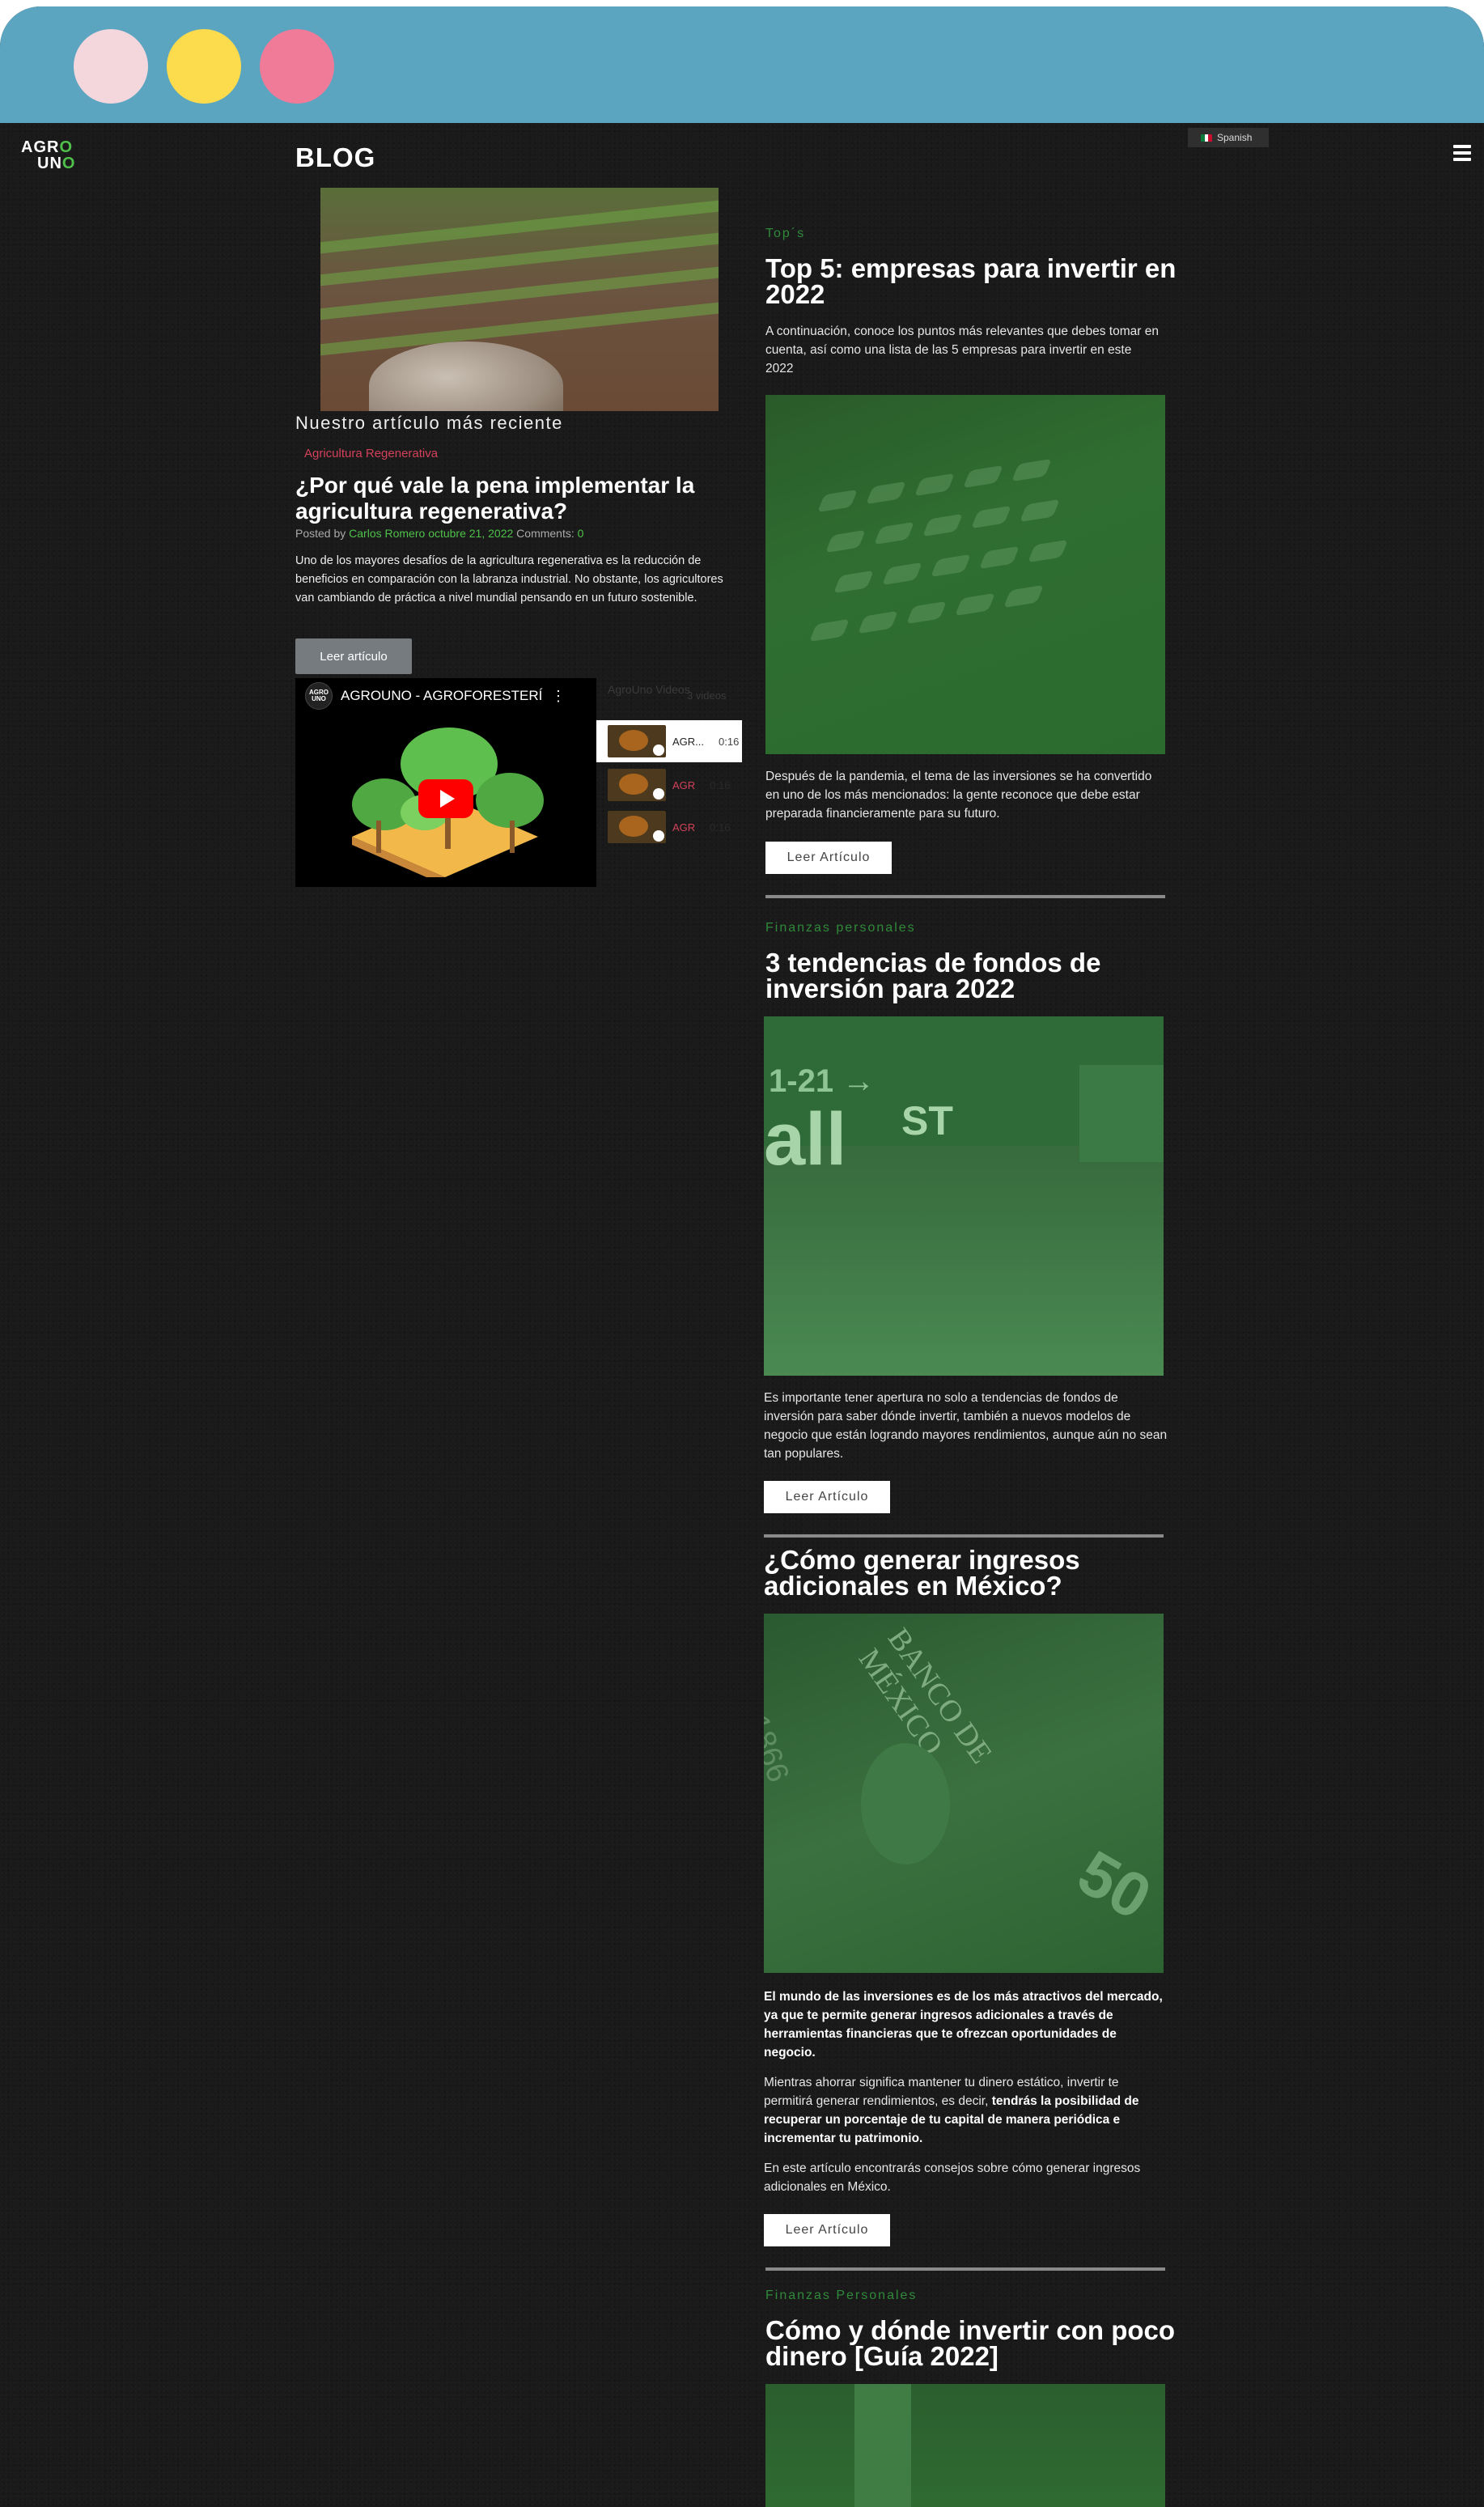 This screenshot has width=1484, height=2507. Describe the element at coordinates (1235, 137) in the screenshot. I see `language-label: Spanish` at that location.